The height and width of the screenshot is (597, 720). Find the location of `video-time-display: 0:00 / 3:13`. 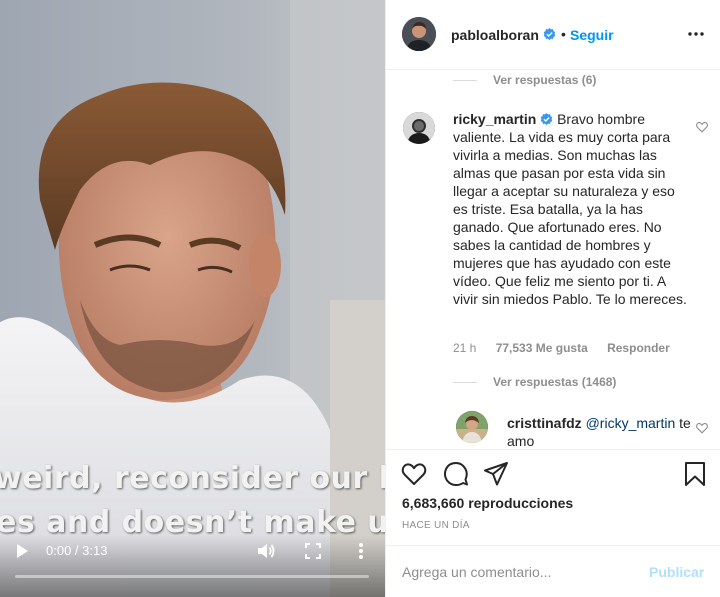

video-time-display: 0:00 / 3:13 is located at coordinates (77, 550).